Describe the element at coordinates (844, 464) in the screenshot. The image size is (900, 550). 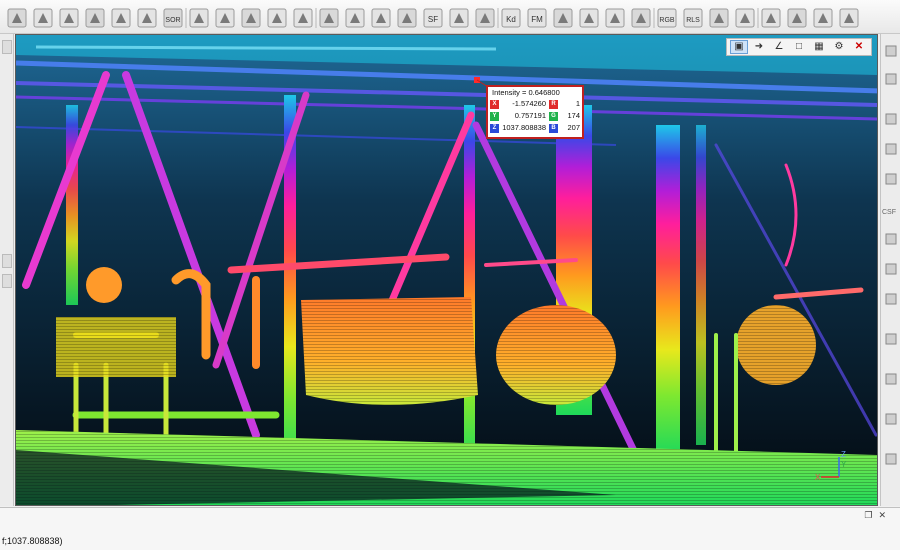
I see `y-axis-label: Y` at that location.